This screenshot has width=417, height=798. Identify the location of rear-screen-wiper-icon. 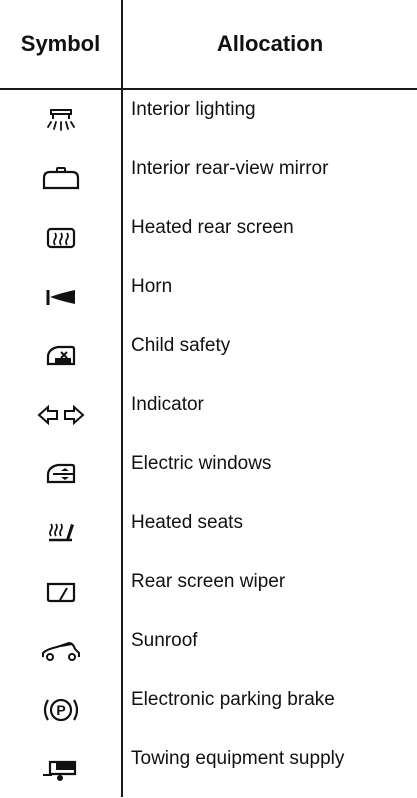
(60, 591).